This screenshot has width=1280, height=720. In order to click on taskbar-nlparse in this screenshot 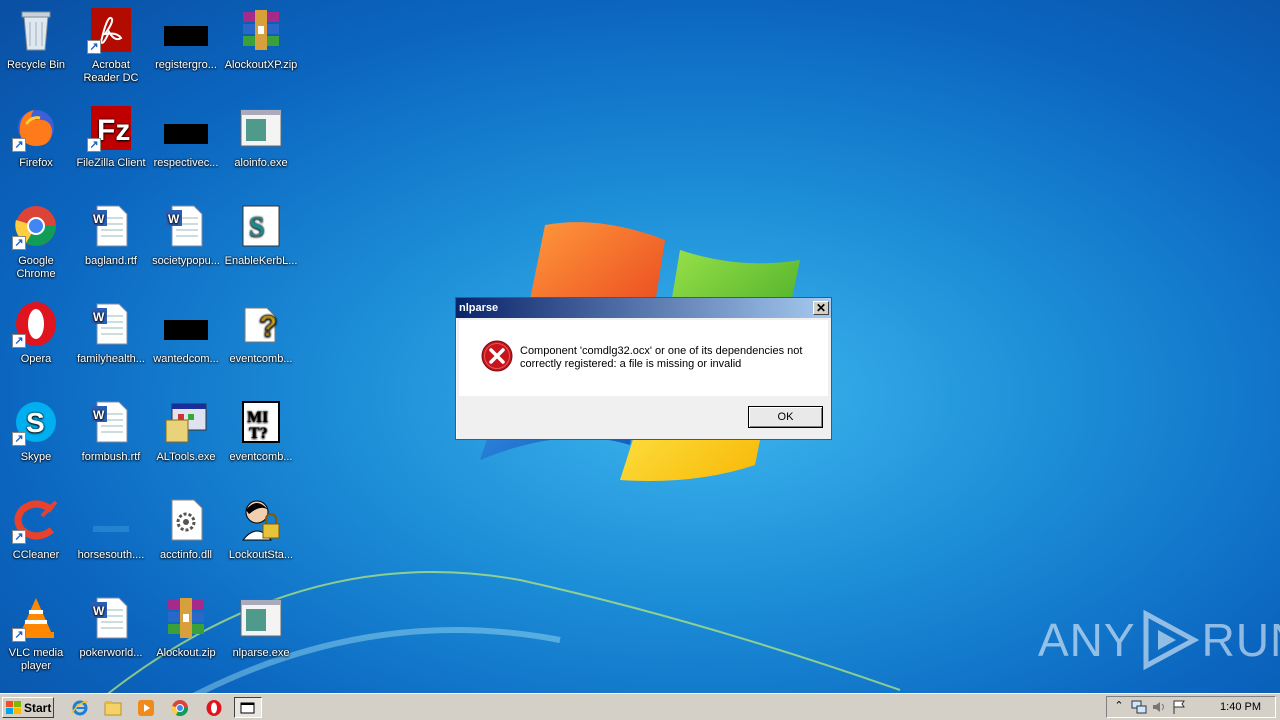, I will do `click(248, 707)`.